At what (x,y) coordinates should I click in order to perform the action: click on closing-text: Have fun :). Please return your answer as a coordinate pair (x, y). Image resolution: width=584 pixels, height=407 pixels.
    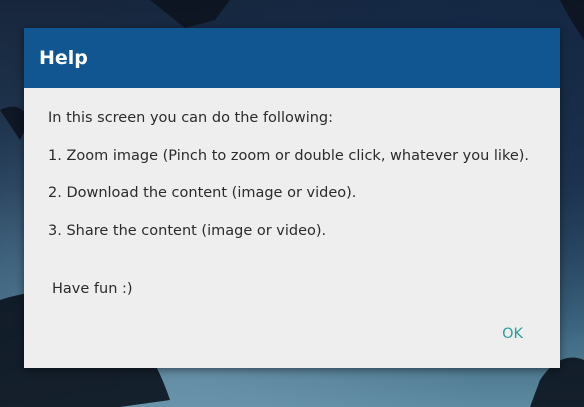
    Looking at the image, I should click on (92, 289).